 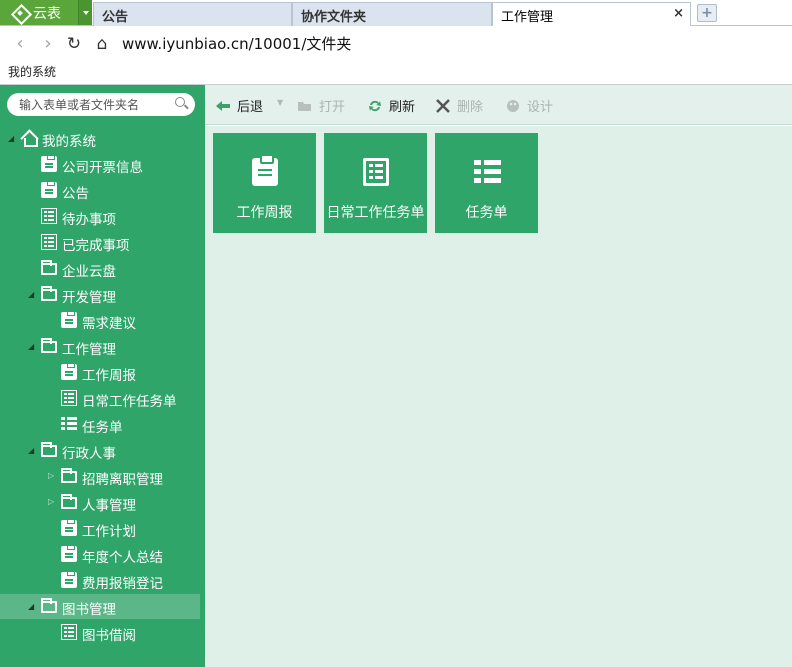 I want to click on card-weekly-report: 工作周报, so click(x=264, y=183).